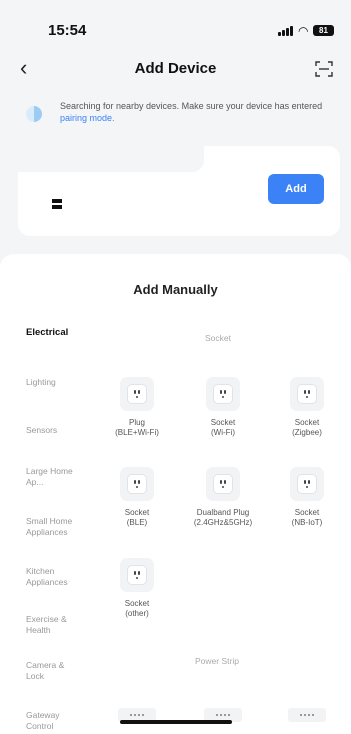 The height and width of the screenshot is (734, 351). What do you see at coordinates (307, 407) in the screenshot?
I see `device-socket-zigbee: Socket (Zigbee)` at bounding box center [307, 407].